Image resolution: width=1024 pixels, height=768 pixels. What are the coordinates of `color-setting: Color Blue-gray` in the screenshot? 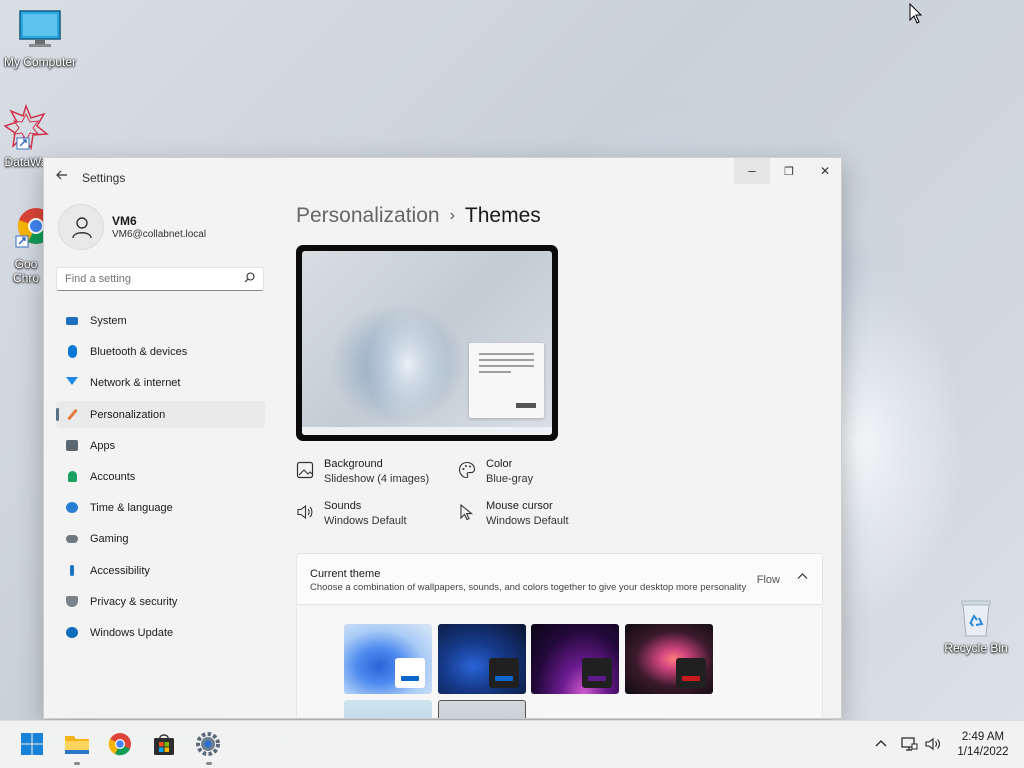 It's located at (538, 474).